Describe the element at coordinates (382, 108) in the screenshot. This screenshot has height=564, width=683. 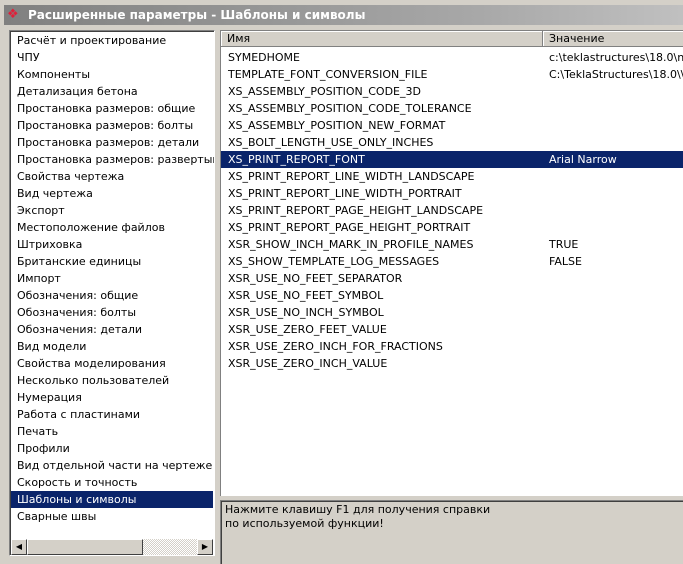
I see `cell-name: XS_ASSEMBLY_POSITION_CODE_TOLERANCE` at that location.